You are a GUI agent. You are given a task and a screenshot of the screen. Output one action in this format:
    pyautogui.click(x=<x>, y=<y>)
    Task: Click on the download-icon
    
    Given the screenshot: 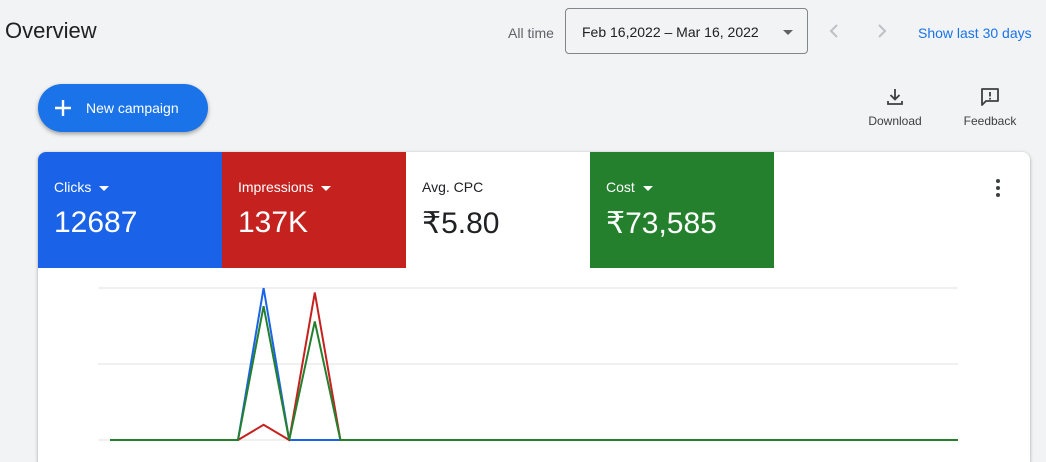 What is the action you would take?
    pyautogui.click(x=895, y=97)
    